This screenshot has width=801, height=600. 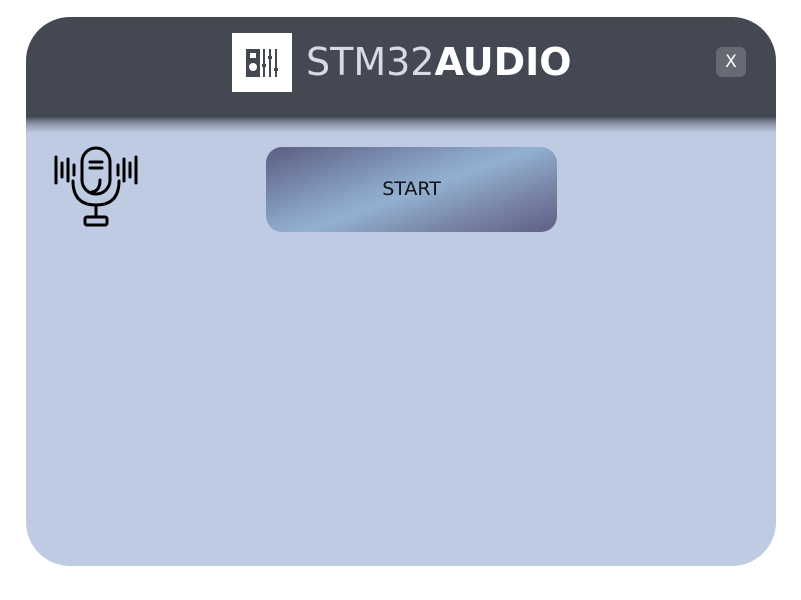 I want to click on app-title-part2: AUDIO, so click(x=503, y=62).